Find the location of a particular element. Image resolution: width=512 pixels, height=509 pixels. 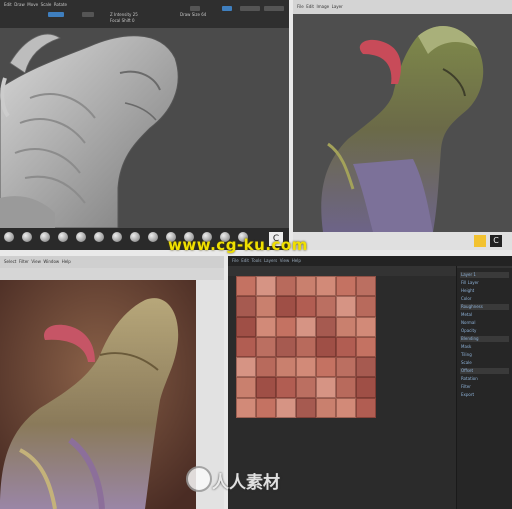

taskbar-icon: C is located at coordinates (496, 241).